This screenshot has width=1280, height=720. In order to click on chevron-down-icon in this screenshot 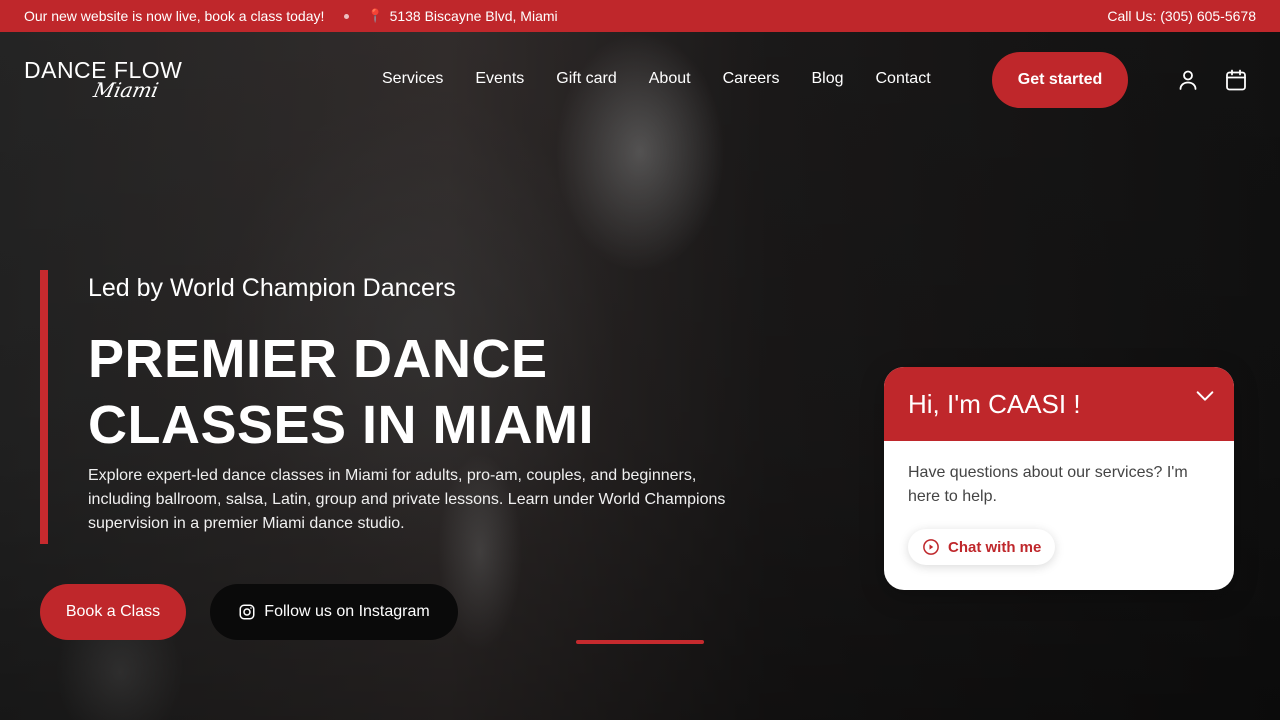, I will do `click(1205, 396)`.